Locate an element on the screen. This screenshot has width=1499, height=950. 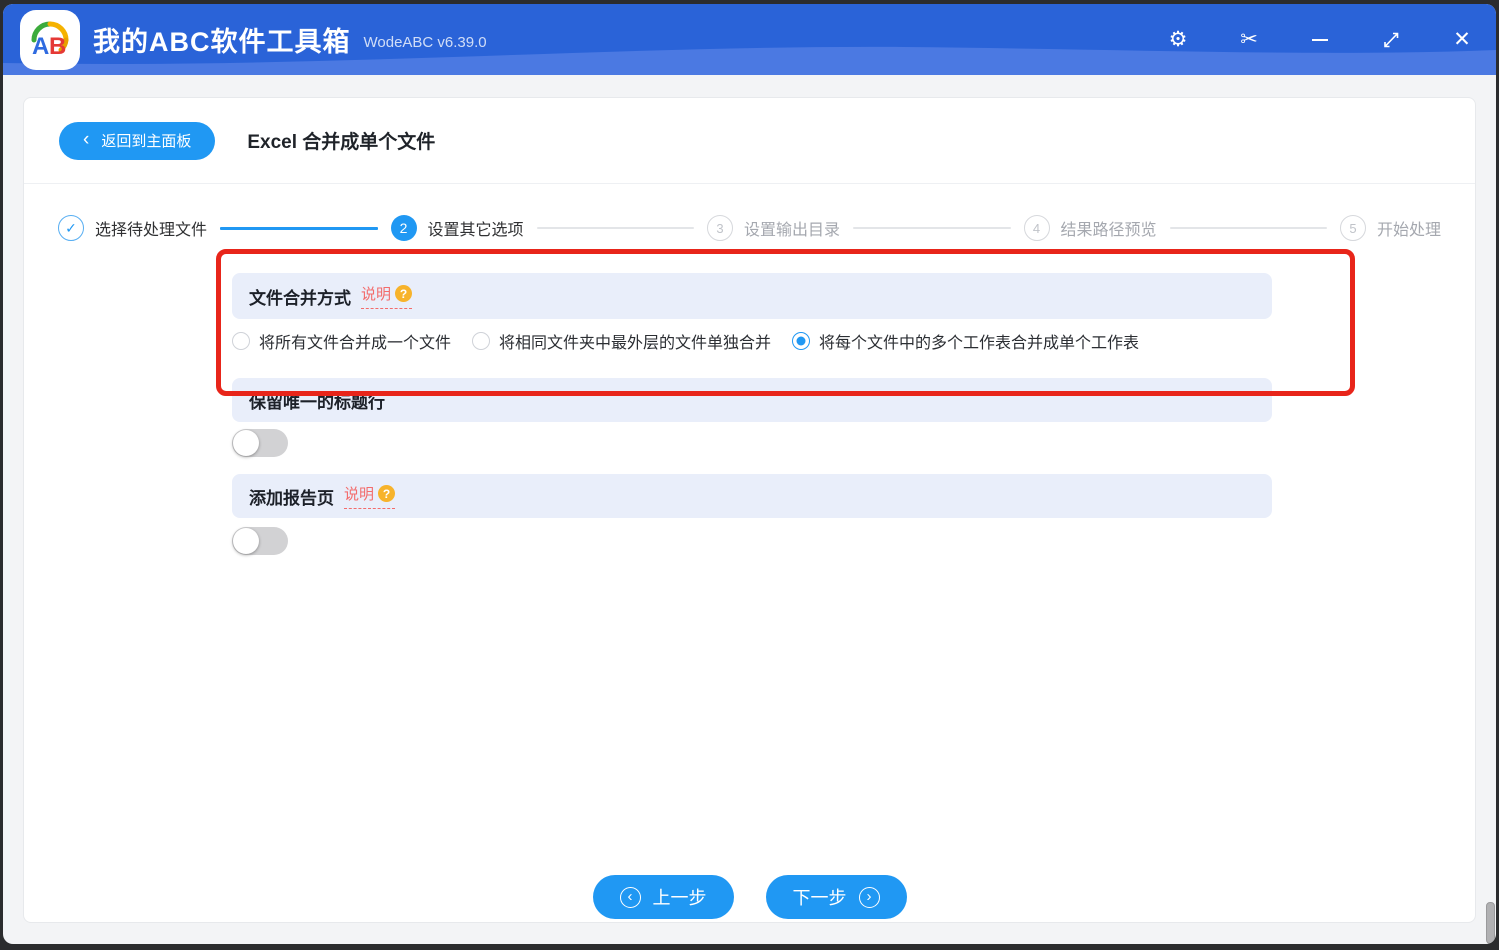
step-2-label: 设置其它选项 is located at coordinates (475, 230).